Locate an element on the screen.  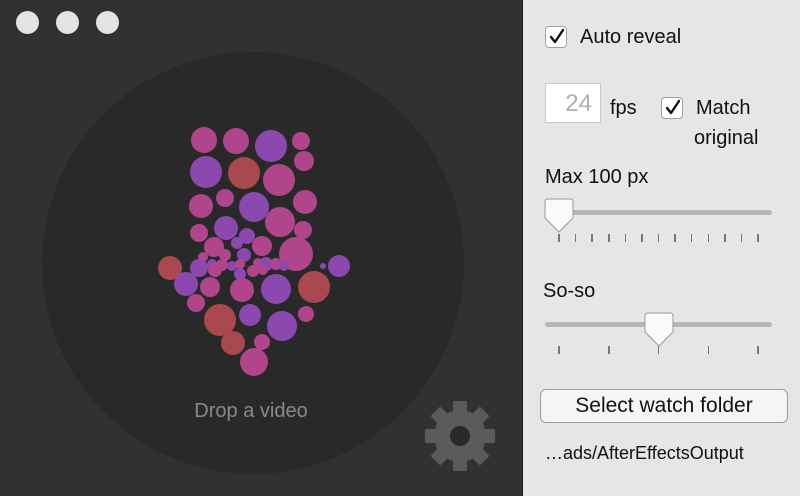
watch-folder-path: …ads/AfterEffectsOutput is located at coordinates (644, 453).